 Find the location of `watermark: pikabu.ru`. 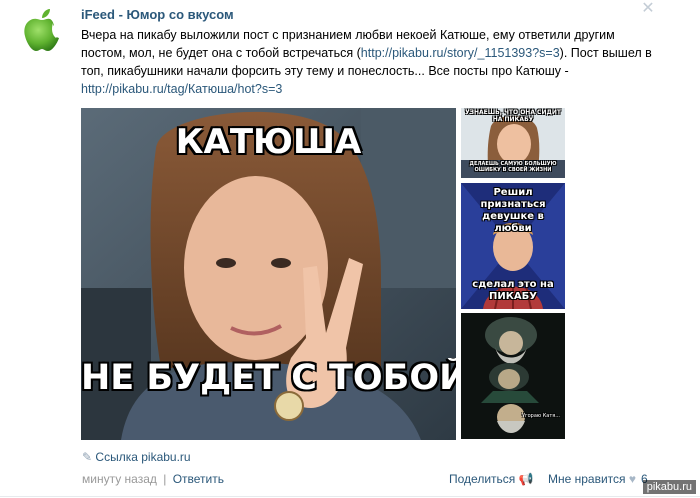

watermark: pikabu.ru is located at coordinates (669, 487).